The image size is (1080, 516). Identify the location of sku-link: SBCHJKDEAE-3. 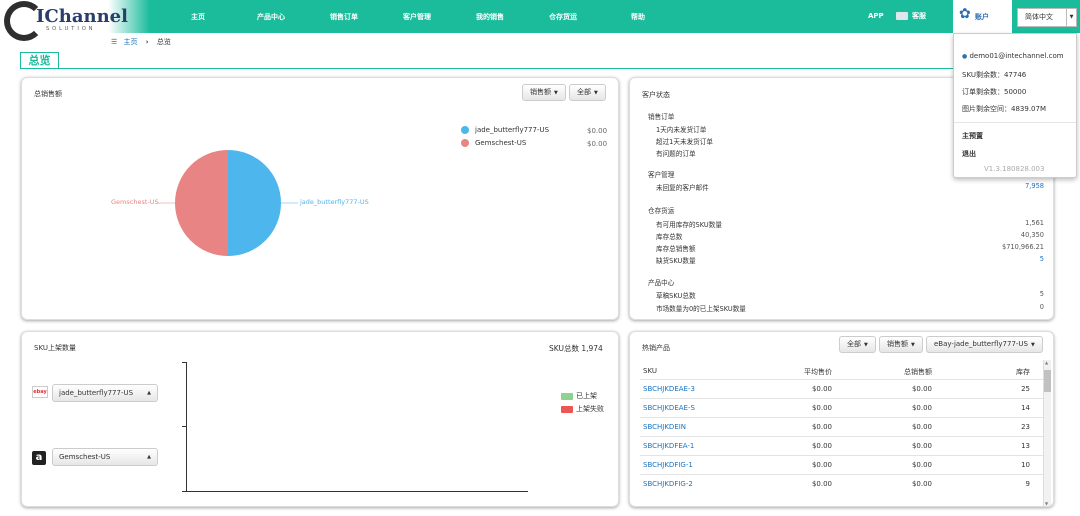
(703, 389).